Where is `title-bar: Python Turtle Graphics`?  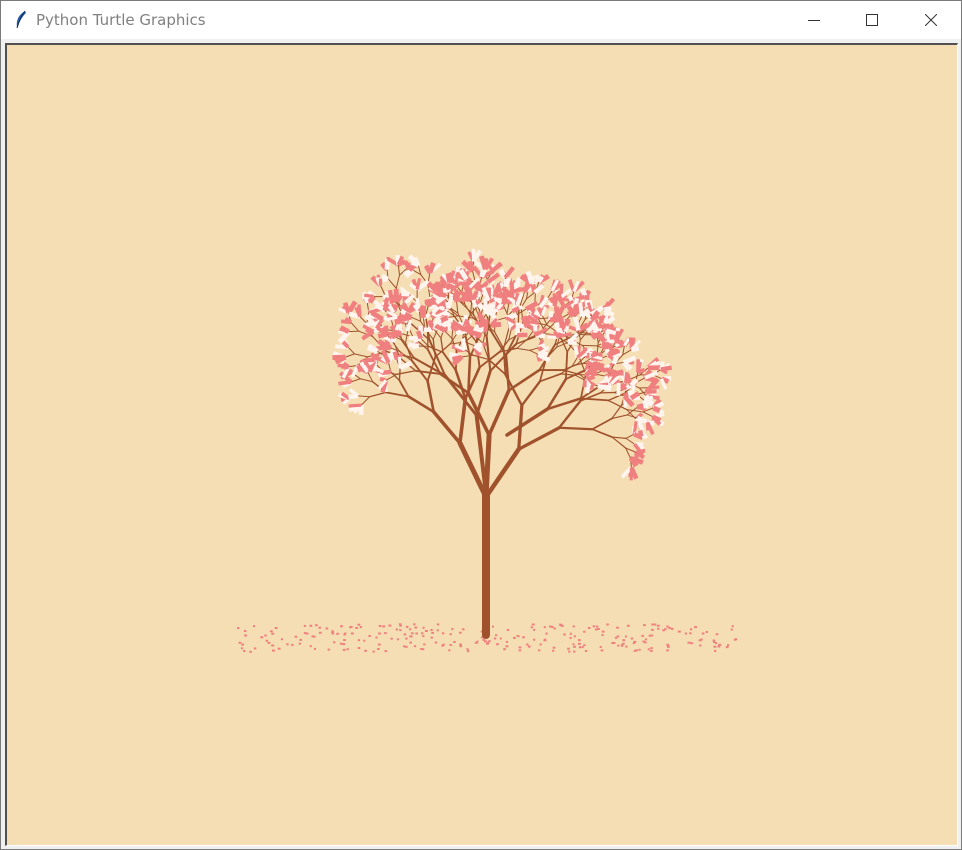
title-bar: Python Turtle Graphics is located at coordinates (481, 20).